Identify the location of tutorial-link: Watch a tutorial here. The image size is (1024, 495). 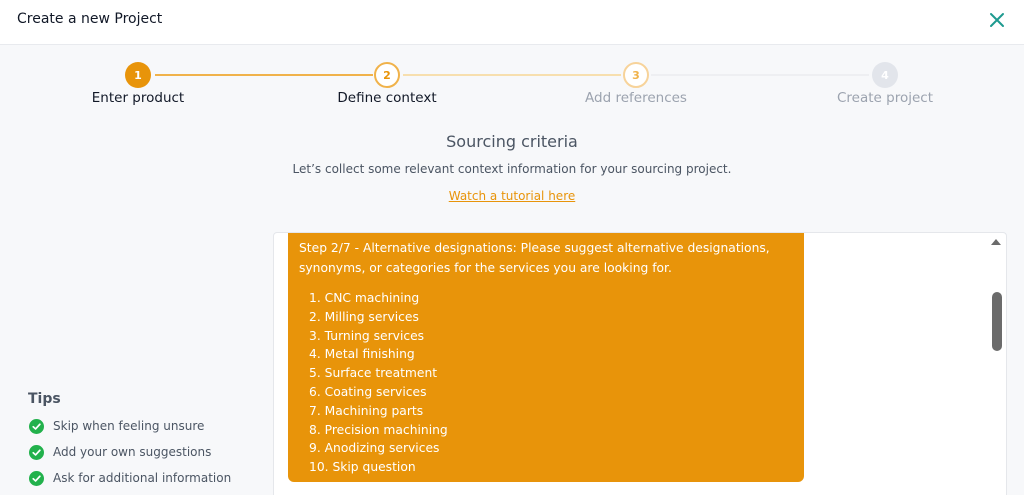
(512, 196).